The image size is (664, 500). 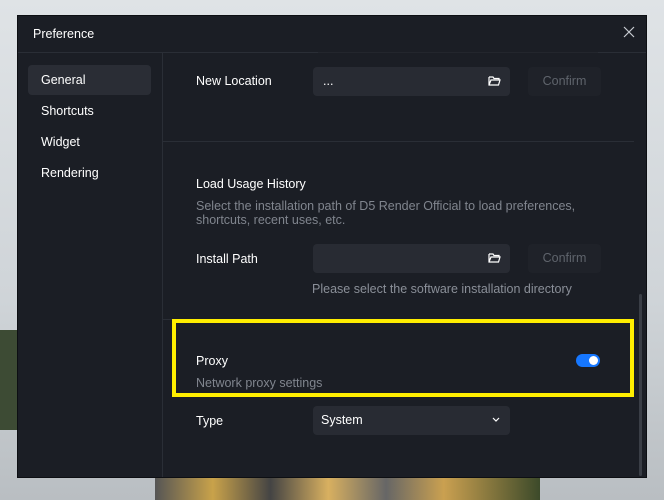 What do you see at coordinates (640, 385) in the screenshot?
I see `scrollbar` at bounding box center [640, 385].